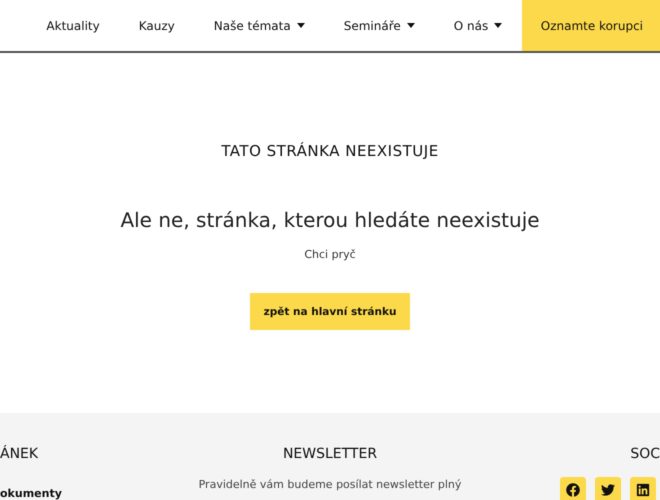 This screenshot has height=500, width=660. What do you see at coordinates (379, 25) in the screenshot?
I see `nav-link: Semináře` at bounding box center [379, 25].